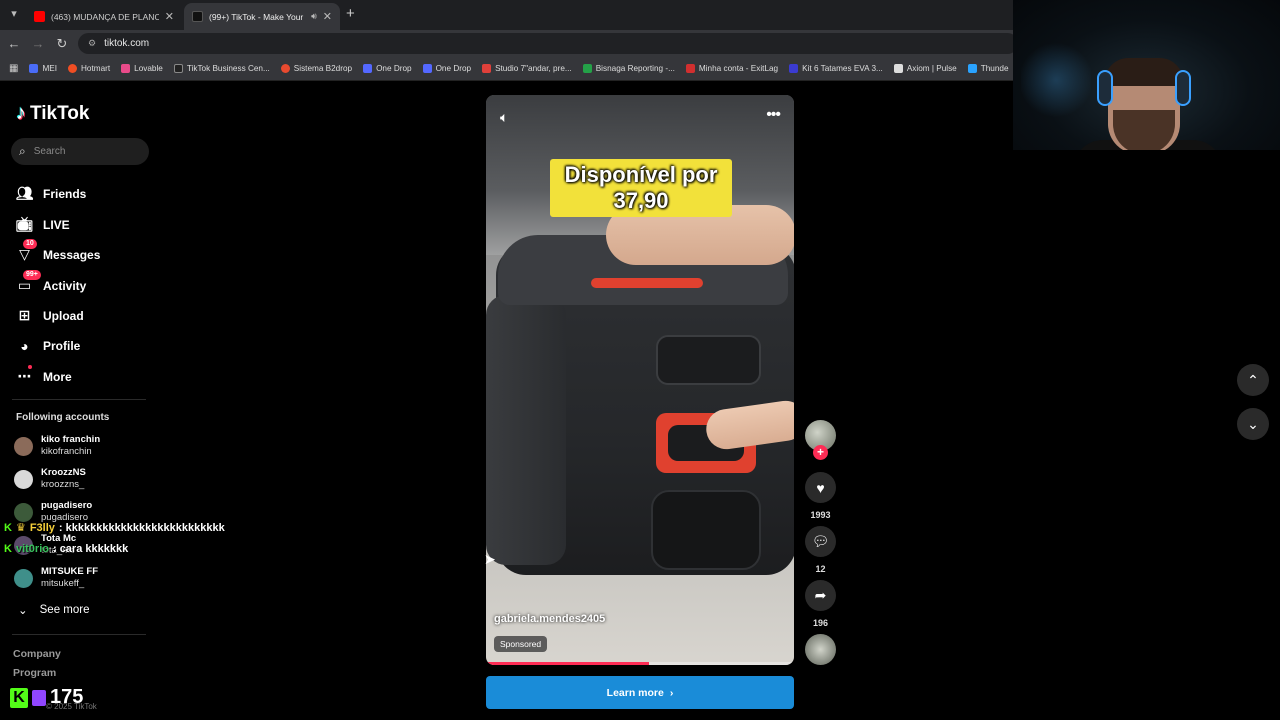 The width and height of the screenshot is (1280, 720). Describe the element at coordinates (34, 673) in the screenshot. I see `footer-link-program: Program` at that location.